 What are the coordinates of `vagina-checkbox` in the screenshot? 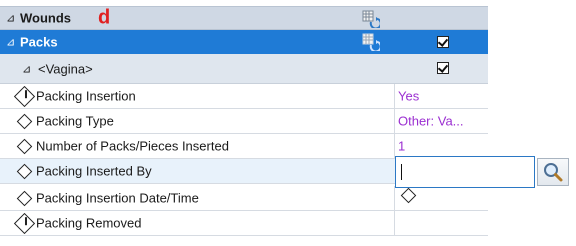 It's located at (443, 68).